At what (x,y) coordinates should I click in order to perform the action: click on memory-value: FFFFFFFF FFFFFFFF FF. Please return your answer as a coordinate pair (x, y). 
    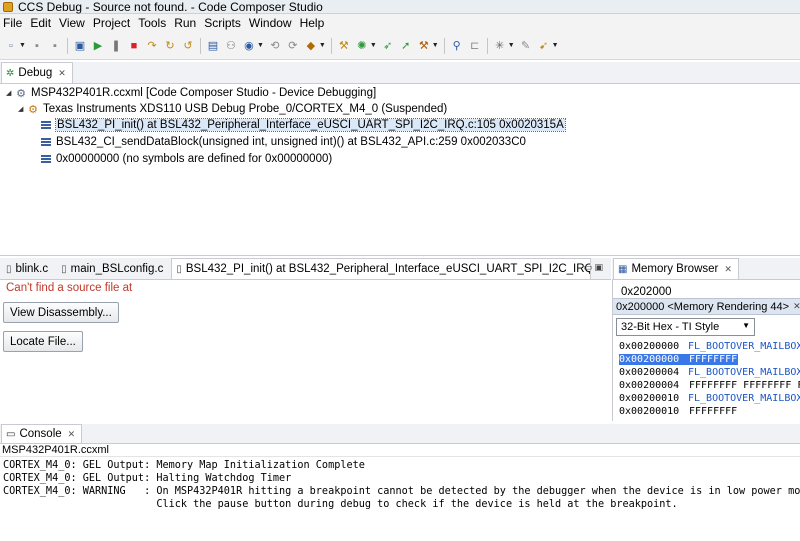
    Looking at the image, I should click on (744, 385).